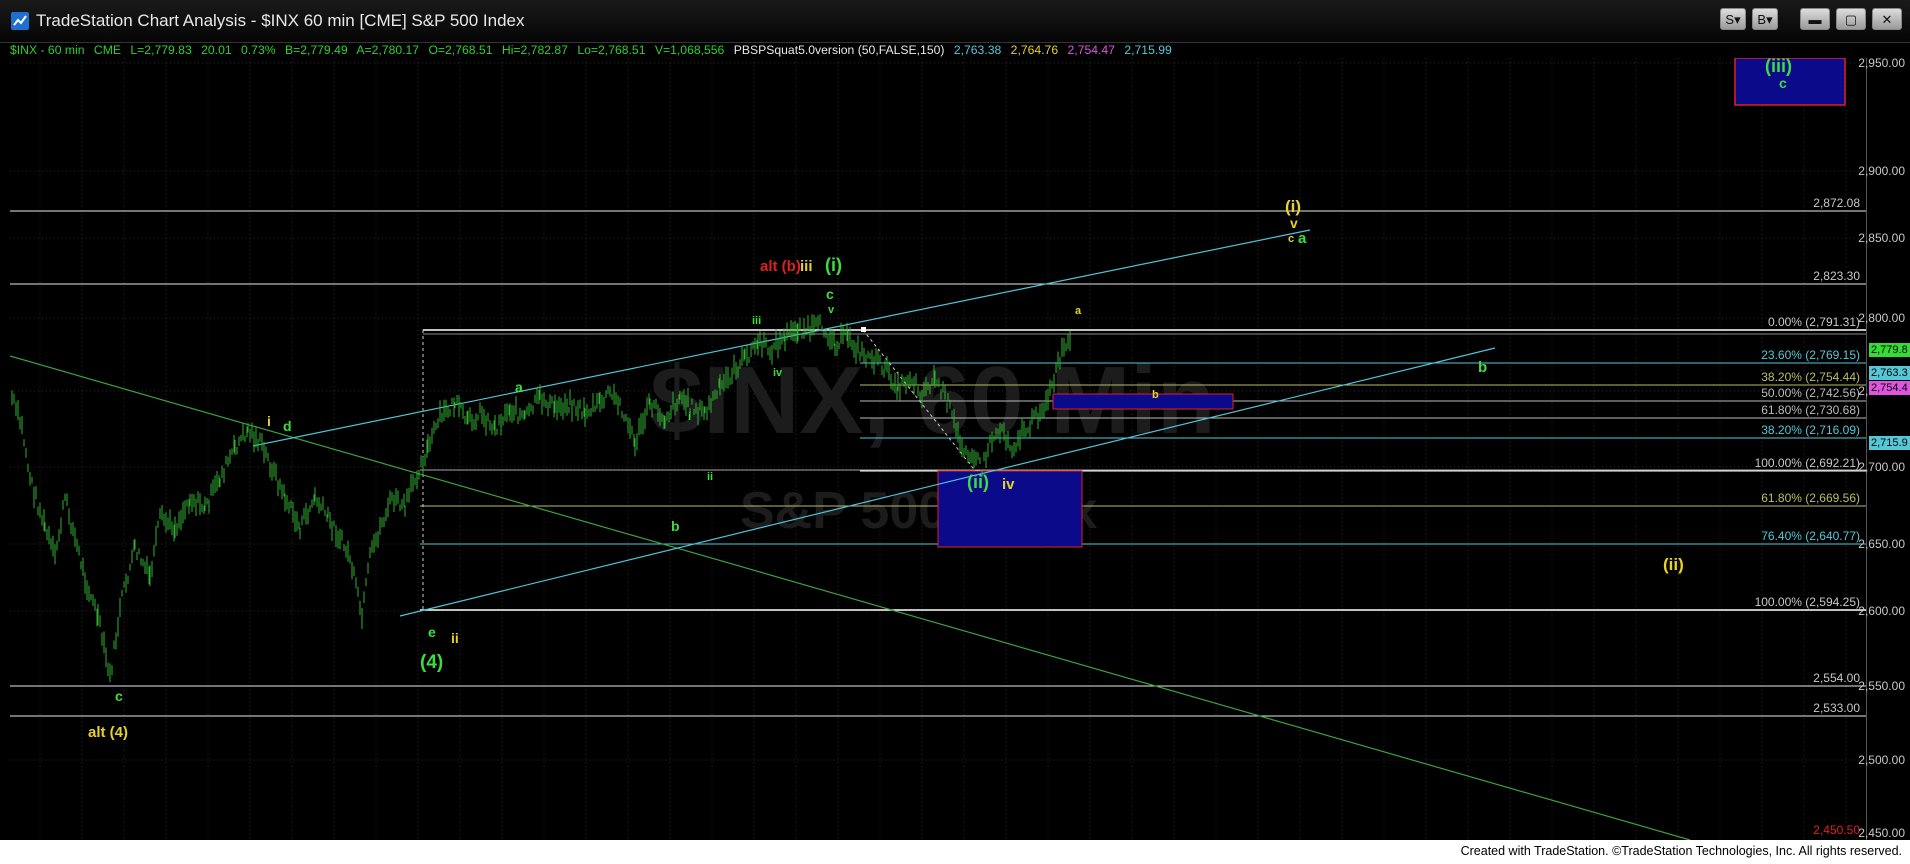 This screenshot has width=1910, height=864. What do you see at coordinates (1810, 355) in the screenshot?
I see `fib-23: 23.60% (2,769.15)` at bounding box center [1810, 355].